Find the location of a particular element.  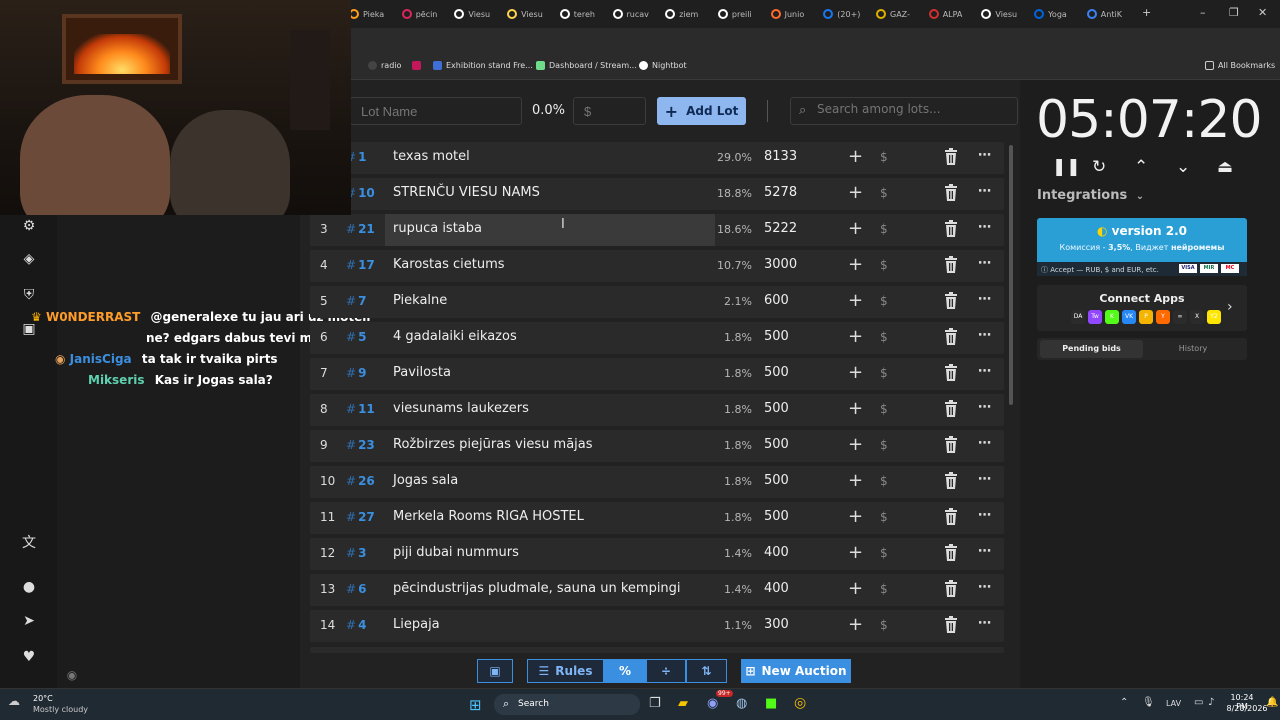

lot-name: STRENČU VIESU NAMS is located at coordinates (466, 192).